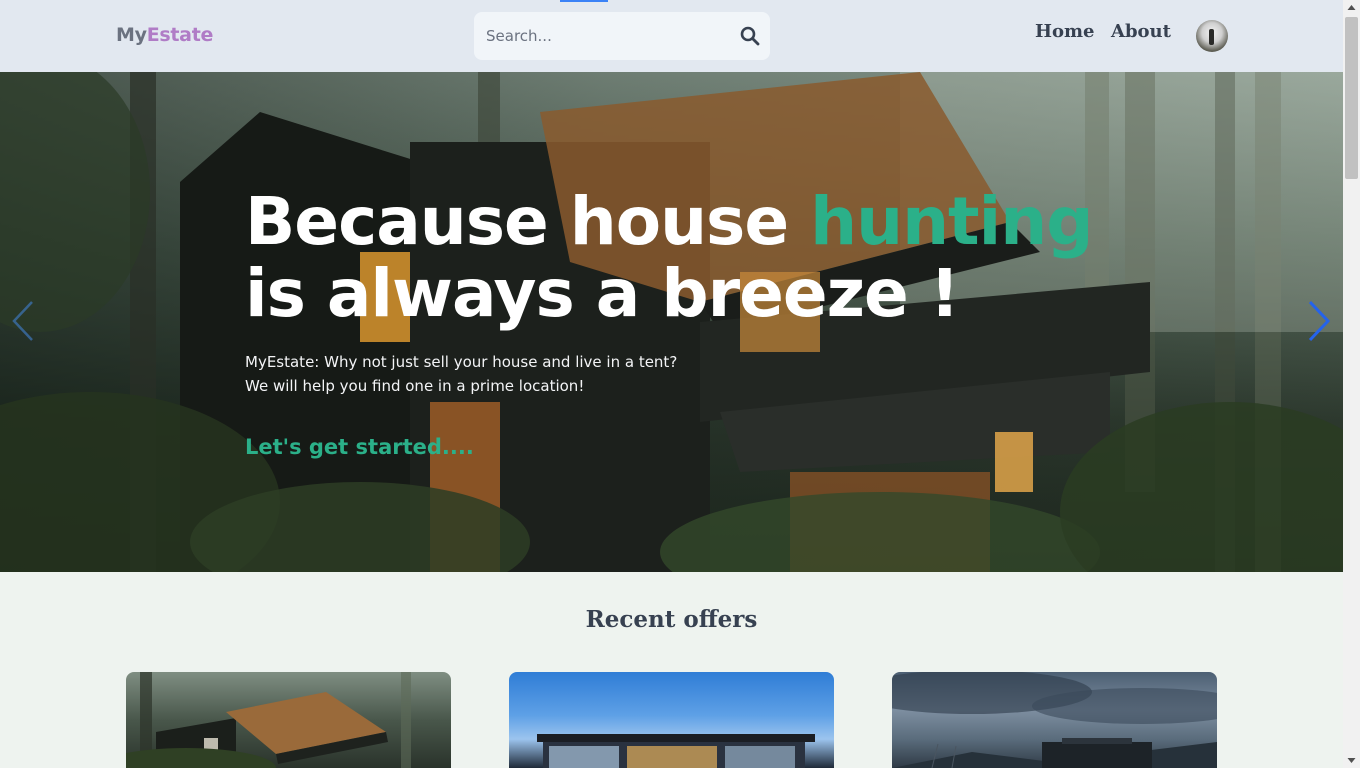 Image resolution: width=1360 pixels, height=768 pixels. I want to click on search-icon, so click(750, 36).